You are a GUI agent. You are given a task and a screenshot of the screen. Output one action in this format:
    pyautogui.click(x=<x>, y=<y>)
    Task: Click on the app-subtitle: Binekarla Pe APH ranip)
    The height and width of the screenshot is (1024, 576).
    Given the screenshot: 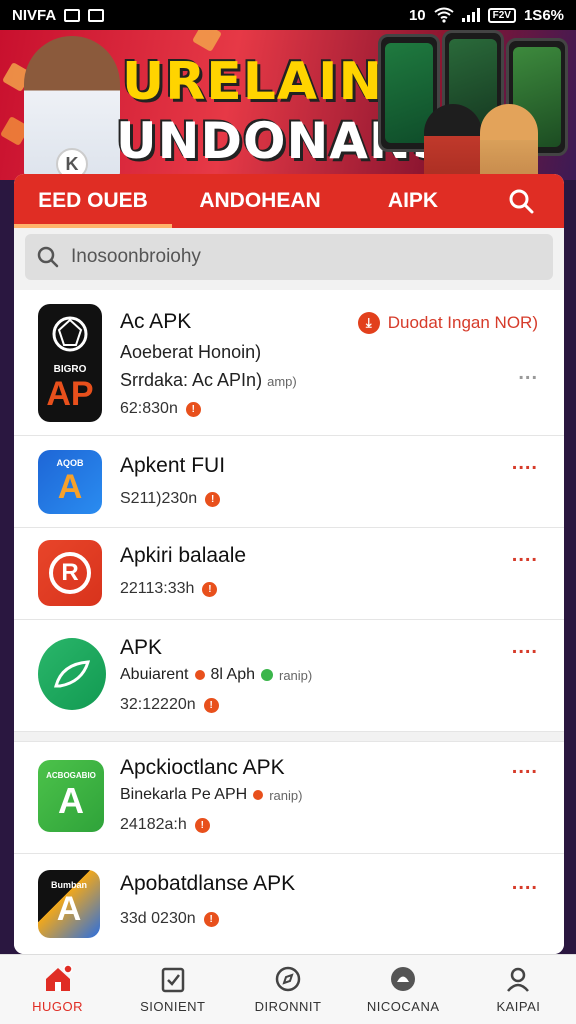 What is the action you would take?
    pyautogui.click(x=211, y=794)
    